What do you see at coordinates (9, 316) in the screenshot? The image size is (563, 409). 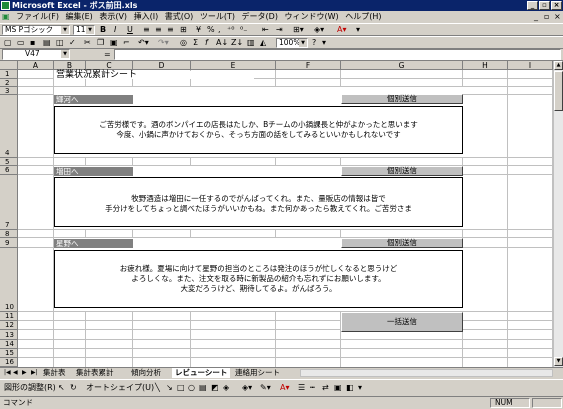 I see `row-header: 11` at bounding box center [9, 316].